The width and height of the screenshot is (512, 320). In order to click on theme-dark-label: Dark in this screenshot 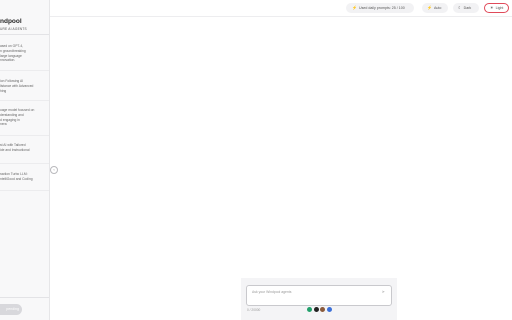, I will do `click(467, 8)`.